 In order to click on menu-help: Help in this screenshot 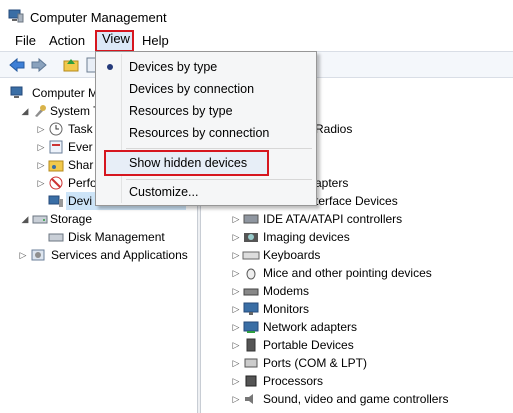, I will do `click(155, 41)`.